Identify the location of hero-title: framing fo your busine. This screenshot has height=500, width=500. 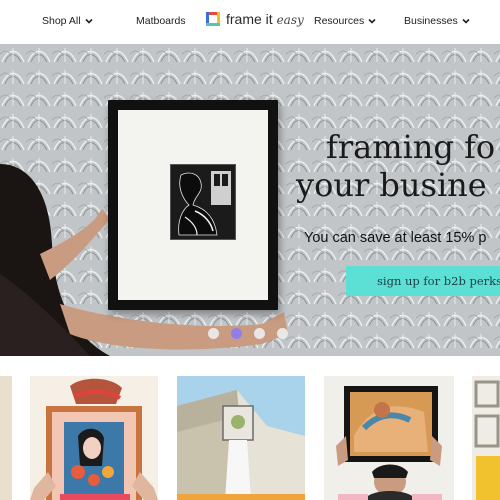
(398, 166).